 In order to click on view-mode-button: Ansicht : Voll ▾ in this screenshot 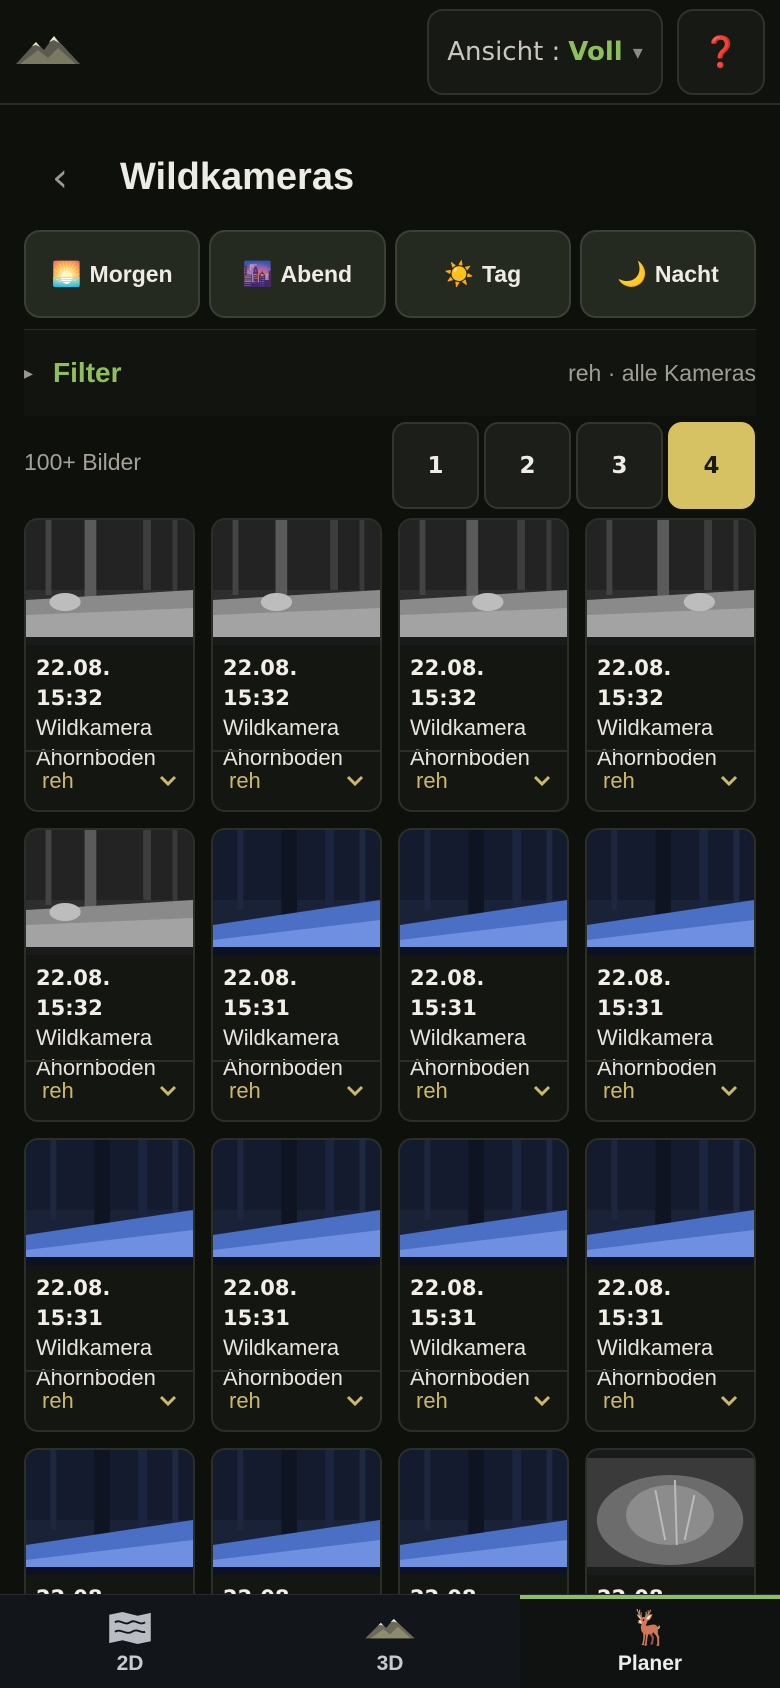, I will do `click(545, 52)`.